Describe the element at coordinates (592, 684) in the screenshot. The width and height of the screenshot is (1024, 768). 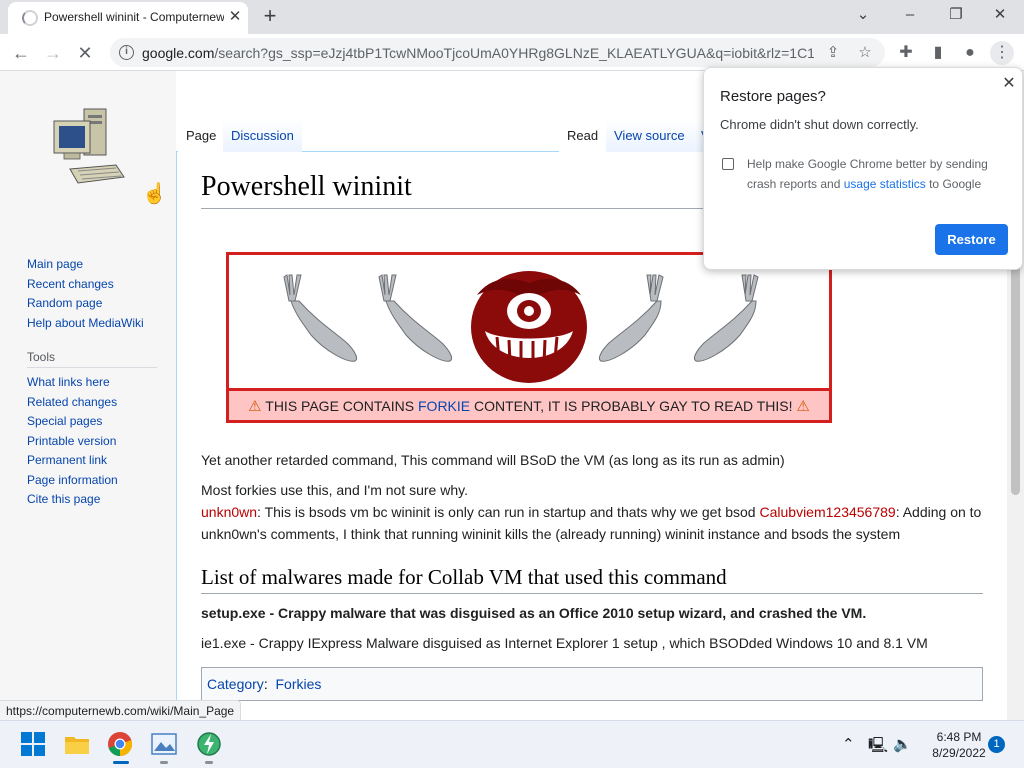
I see `category-links: Category: Forkies` at that location.